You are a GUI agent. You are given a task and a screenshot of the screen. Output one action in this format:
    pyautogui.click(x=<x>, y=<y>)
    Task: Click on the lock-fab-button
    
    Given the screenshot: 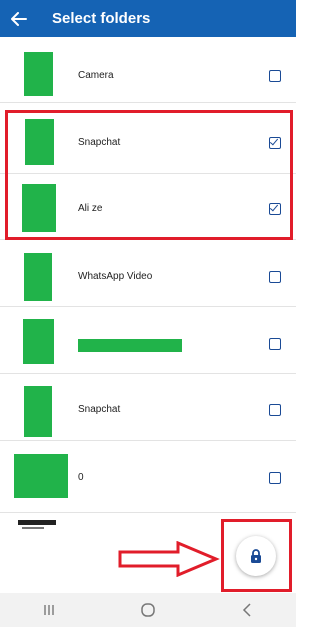 What is the action you would take?
    pyautogui.click(x=256, y=556)
    